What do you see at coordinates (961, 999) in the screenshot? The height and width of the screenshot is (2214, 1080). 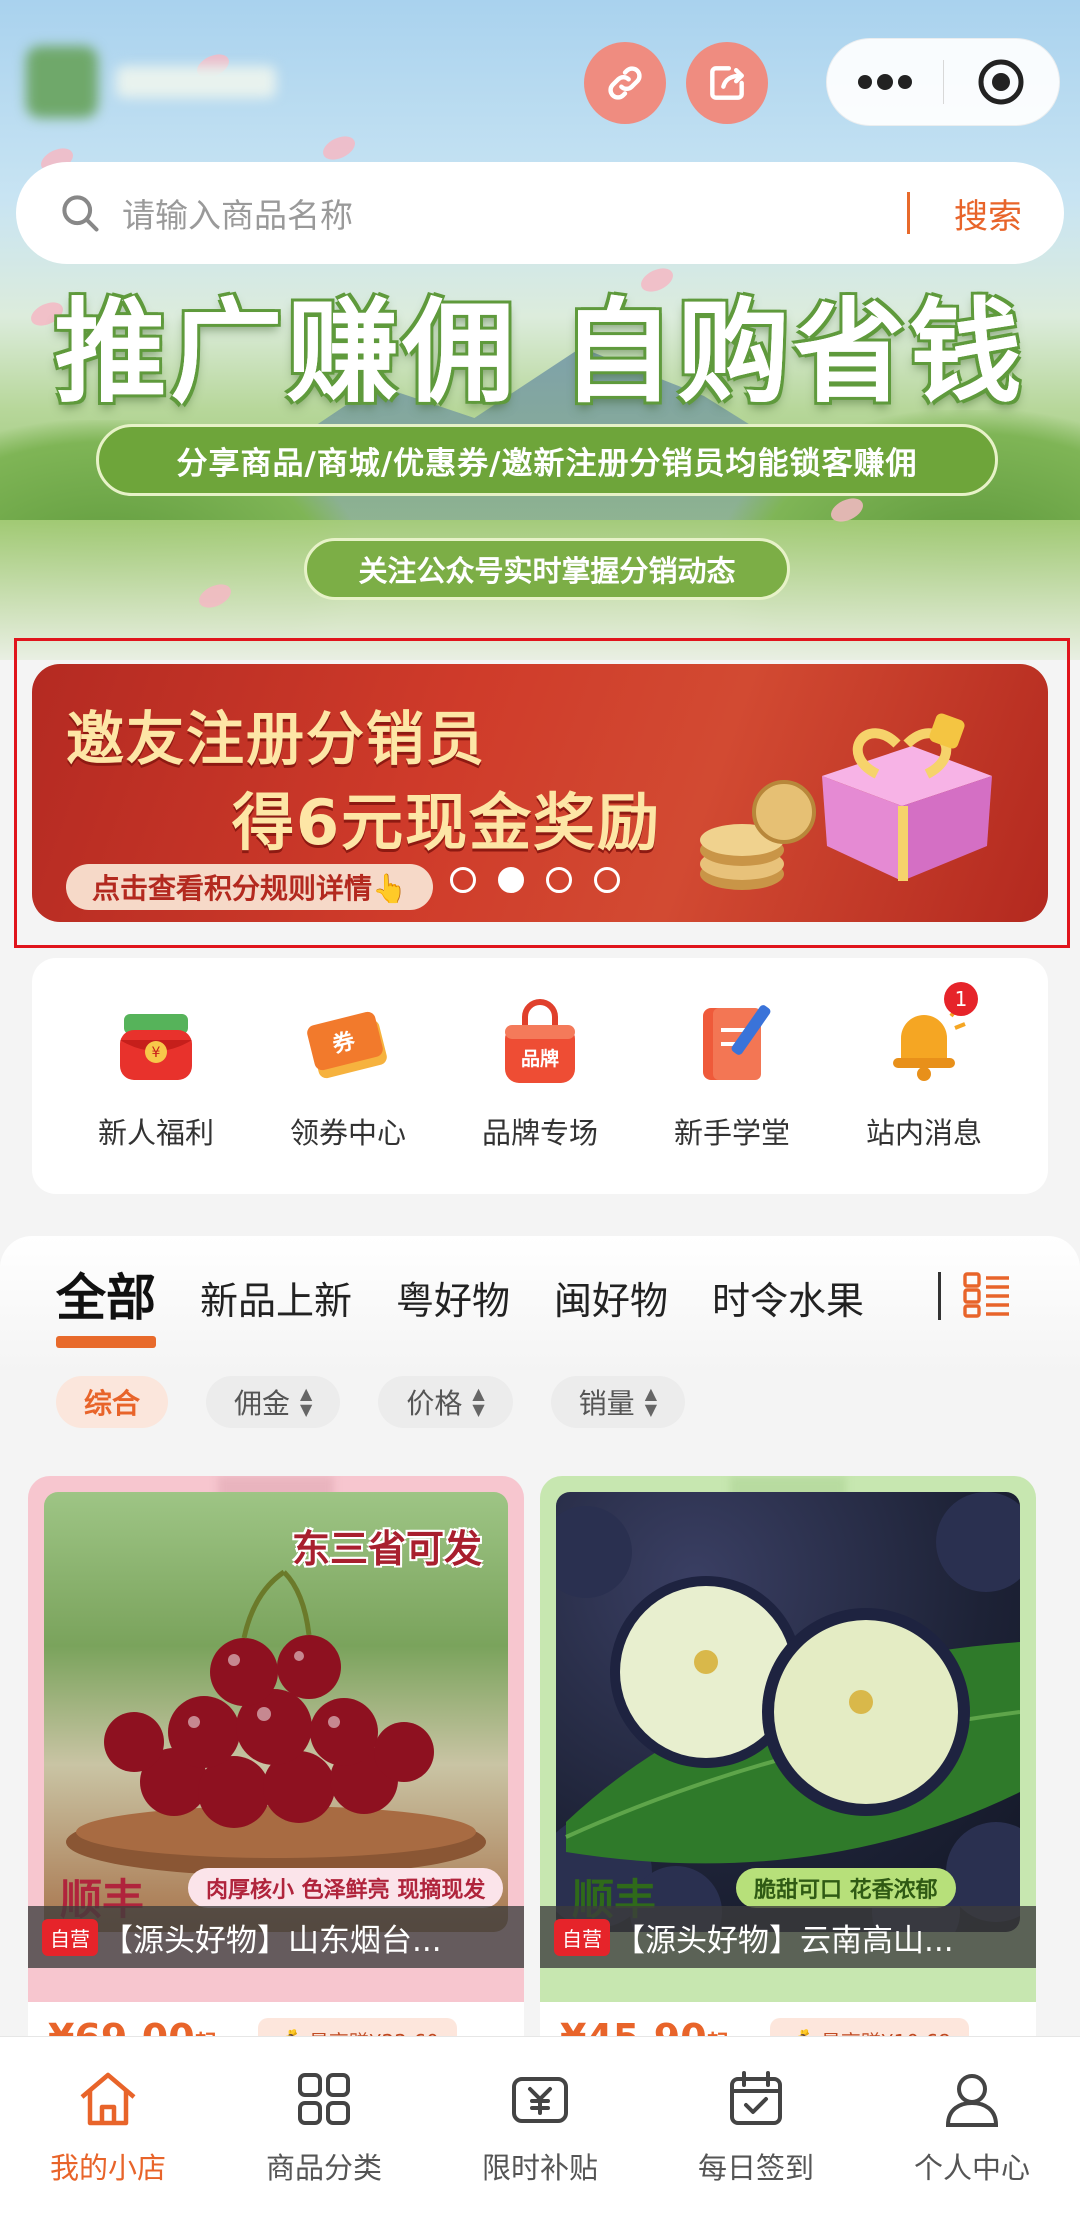 I see `unread-badge: 1` at bounding box center [961, 999].